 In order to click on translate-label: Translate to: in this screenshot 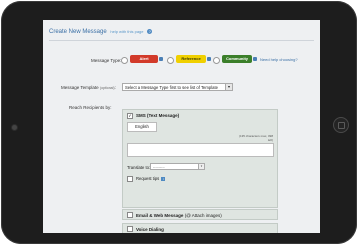, I will do `click(139, 167)`.